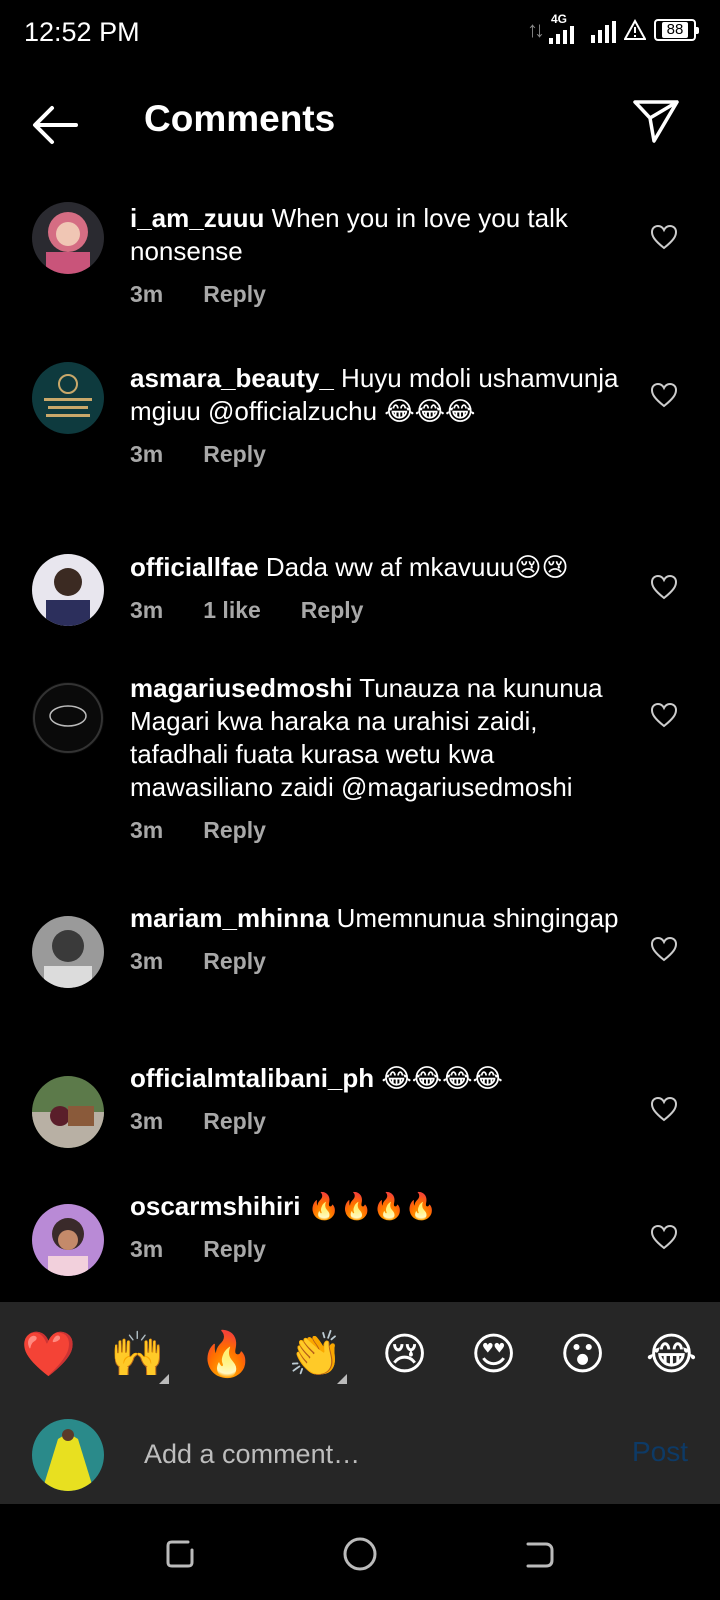  What do you see at coordinates (241, 688) in the screenshot?
I see `comment-username: magariusedmoshi` at bounding box center [241, 688].